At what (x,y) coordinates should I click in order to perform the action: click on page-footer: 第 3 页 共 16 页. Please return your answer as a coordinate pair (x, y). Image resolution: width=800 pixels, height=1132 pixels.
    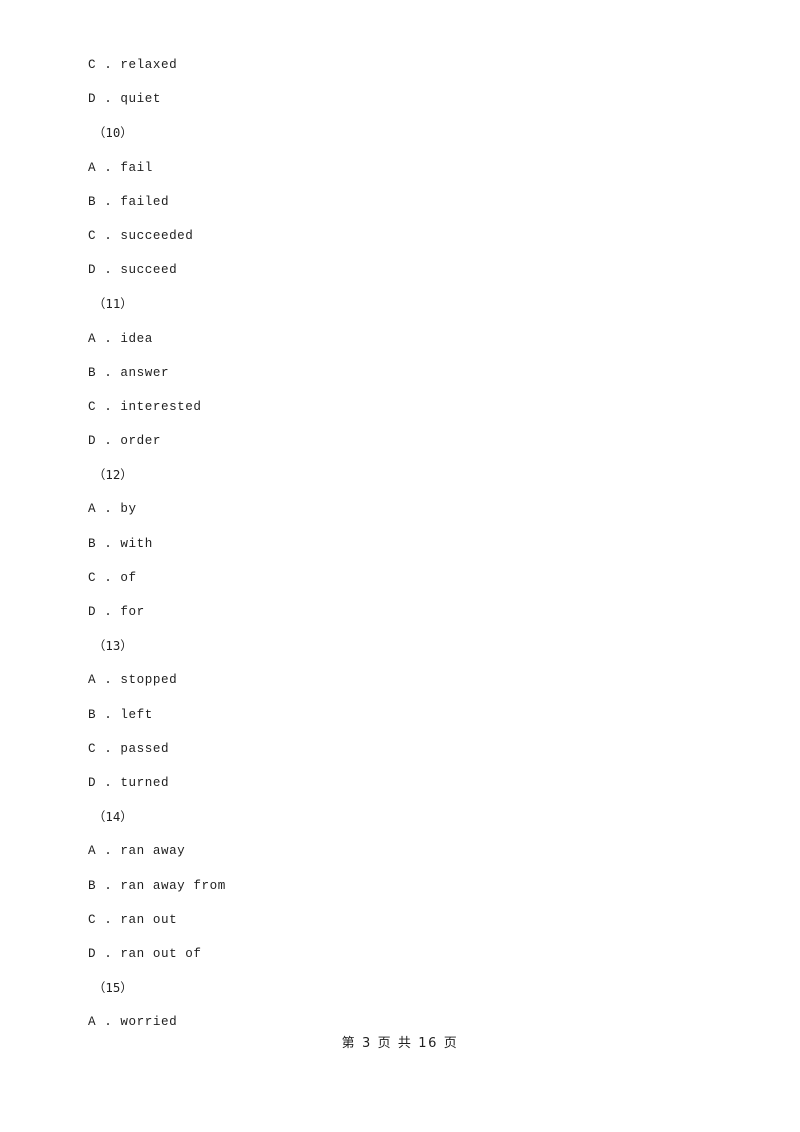
    Looking at the image, I should click on (400, 1043).